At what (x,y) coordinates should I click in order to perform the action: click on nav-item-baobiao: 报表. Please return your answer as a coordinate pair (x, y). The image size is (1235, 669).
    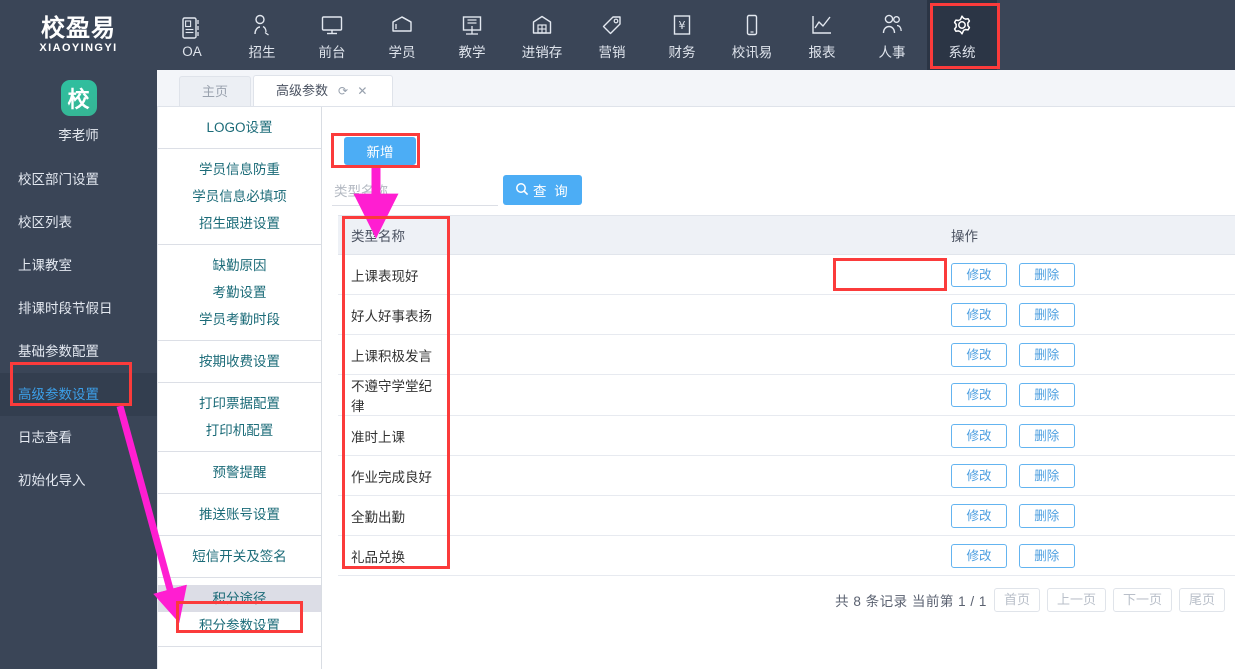
    Looking at the image, I should click on (822, 35).